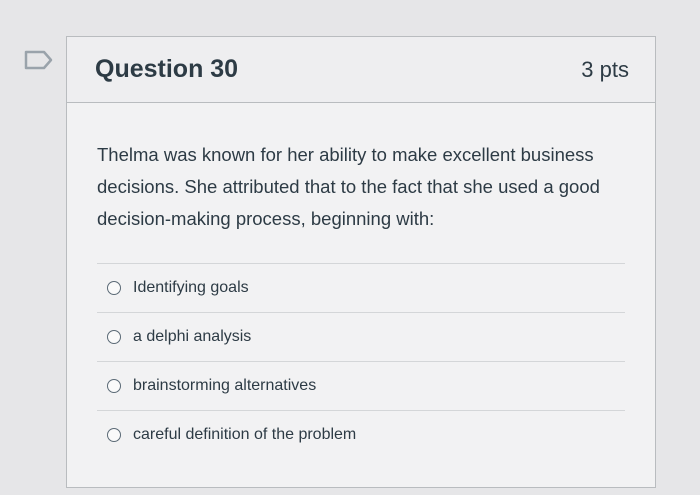 This screenshot has height=495, width=700. Describe the element at coordinates (361, 336) in the screenshot. I see `answer-option: a delphi analysis` at that location.